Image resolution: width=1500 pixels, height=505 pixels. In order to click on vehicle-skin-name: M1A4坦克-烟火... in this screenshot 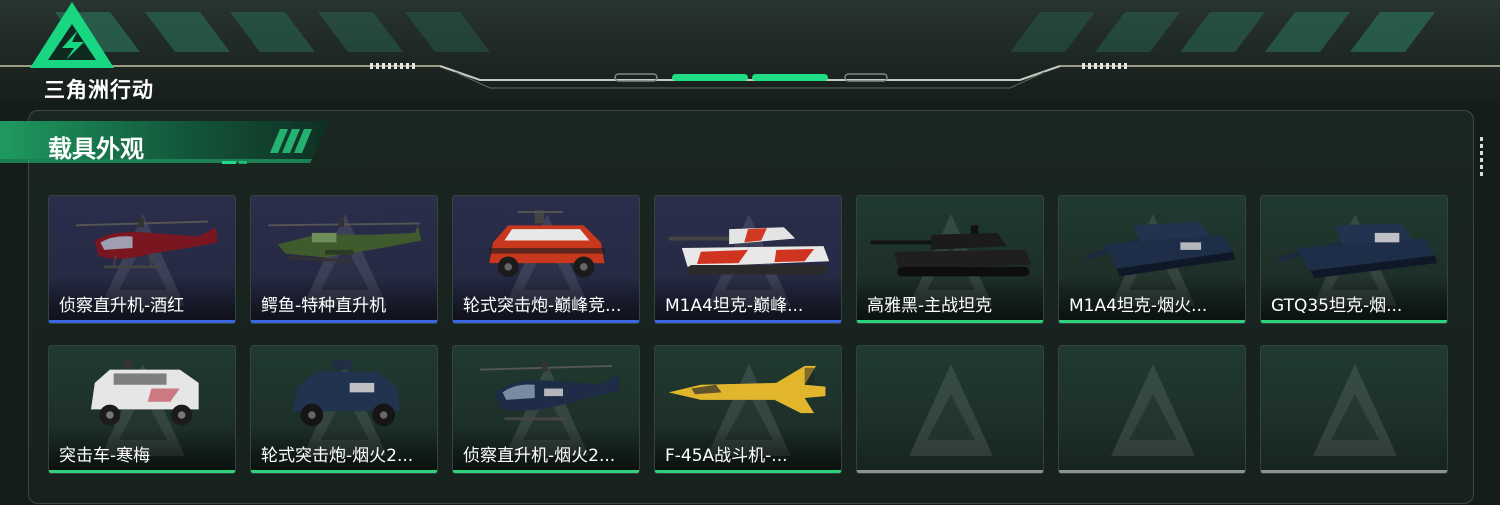, I will do `click(1138, 306)`.